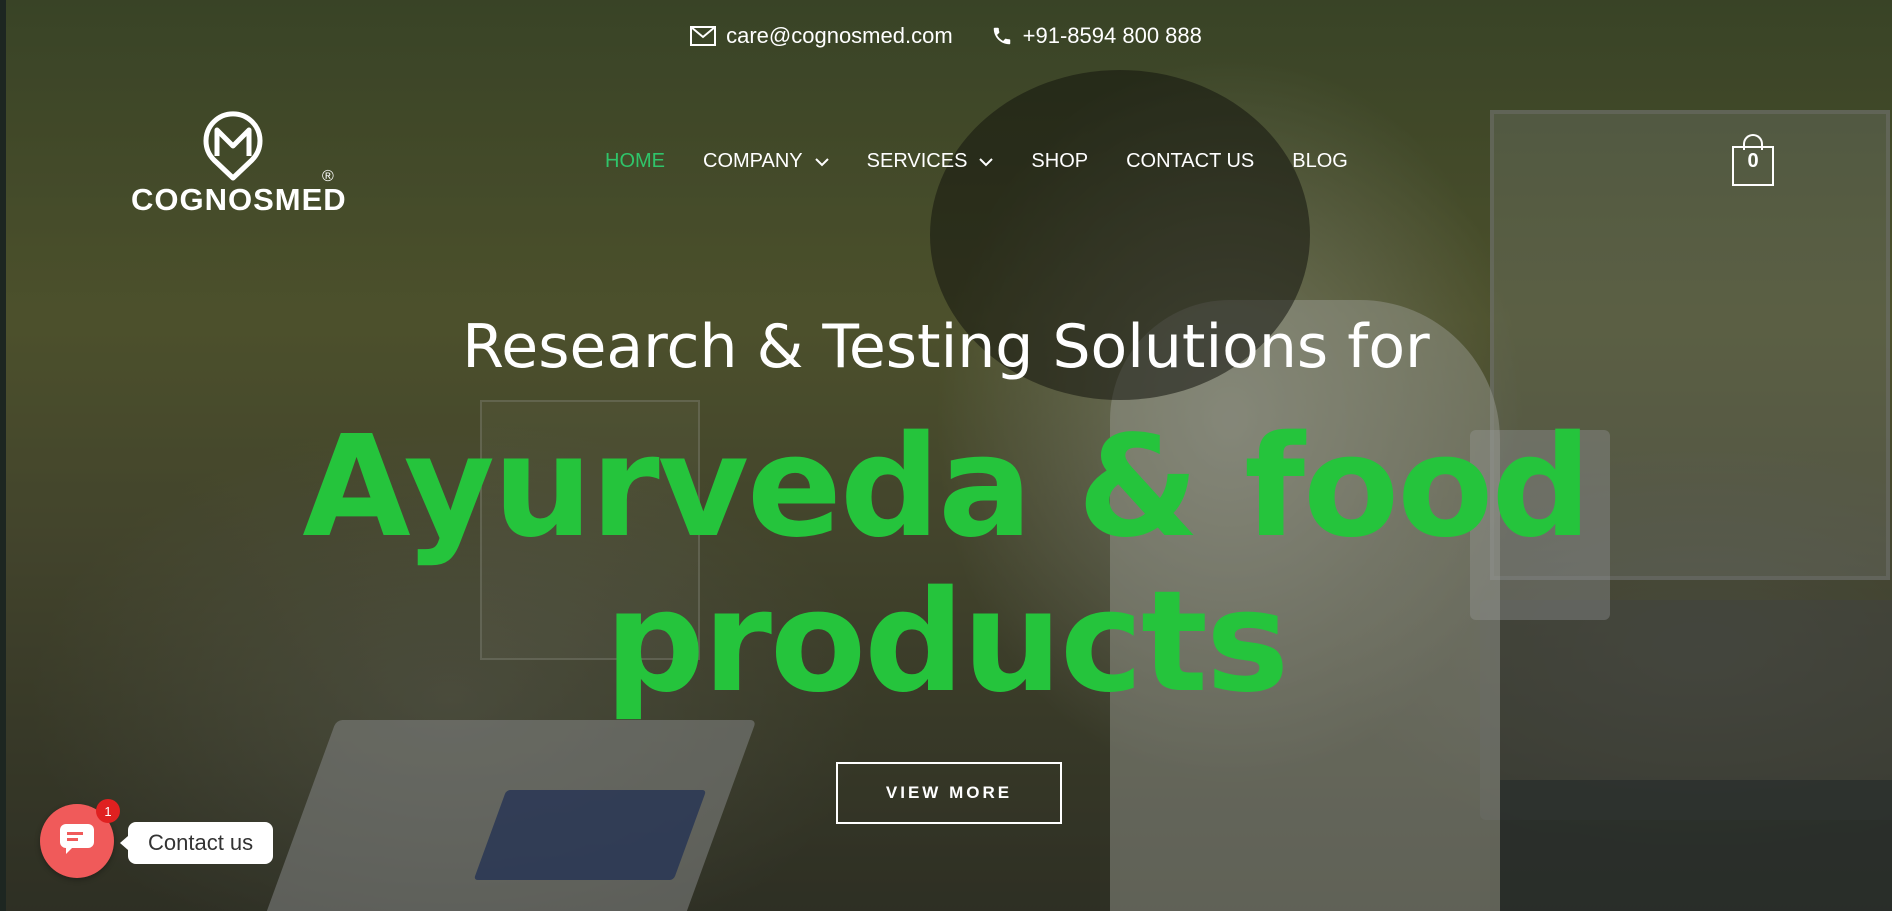 The width and height of the screenshot is (1892, 911). Describe the element at coordinates (703, 36) in the screenshot. I see `envelope-icon` at that location.